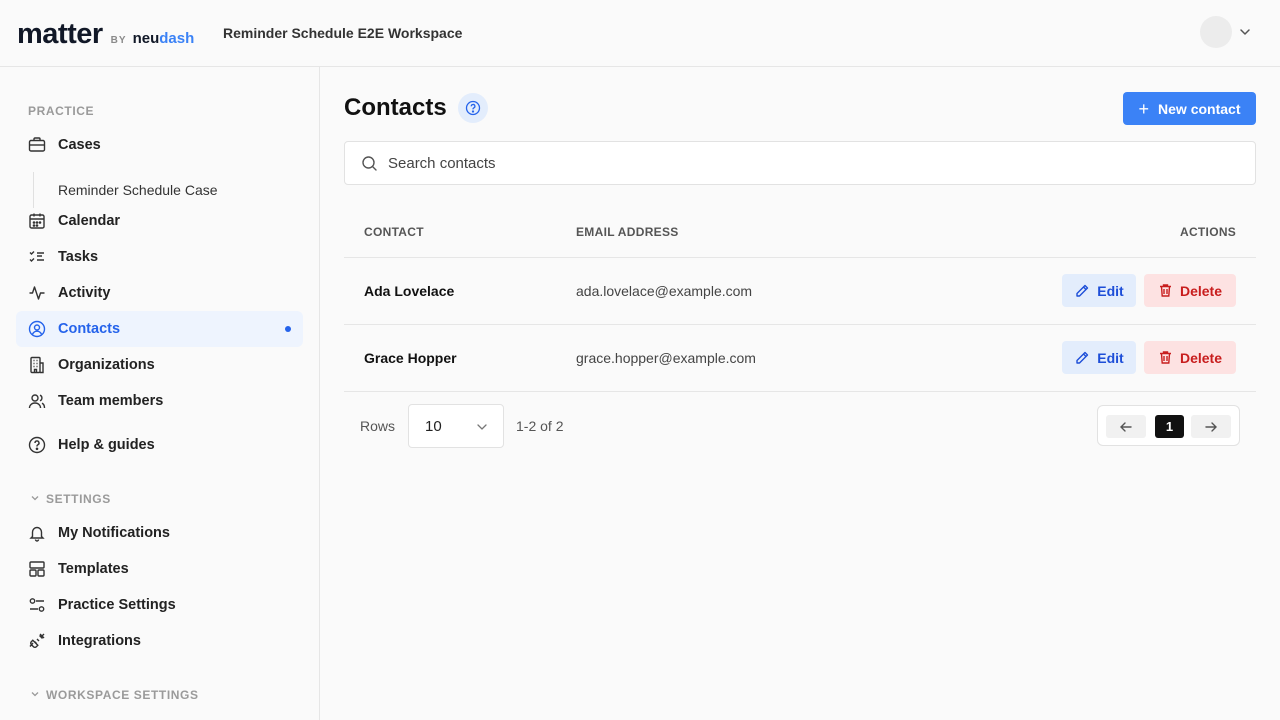  Describe the element at coordinates (60, 34) in the screenshot. I see `logo-matter-text: matter` at that location.